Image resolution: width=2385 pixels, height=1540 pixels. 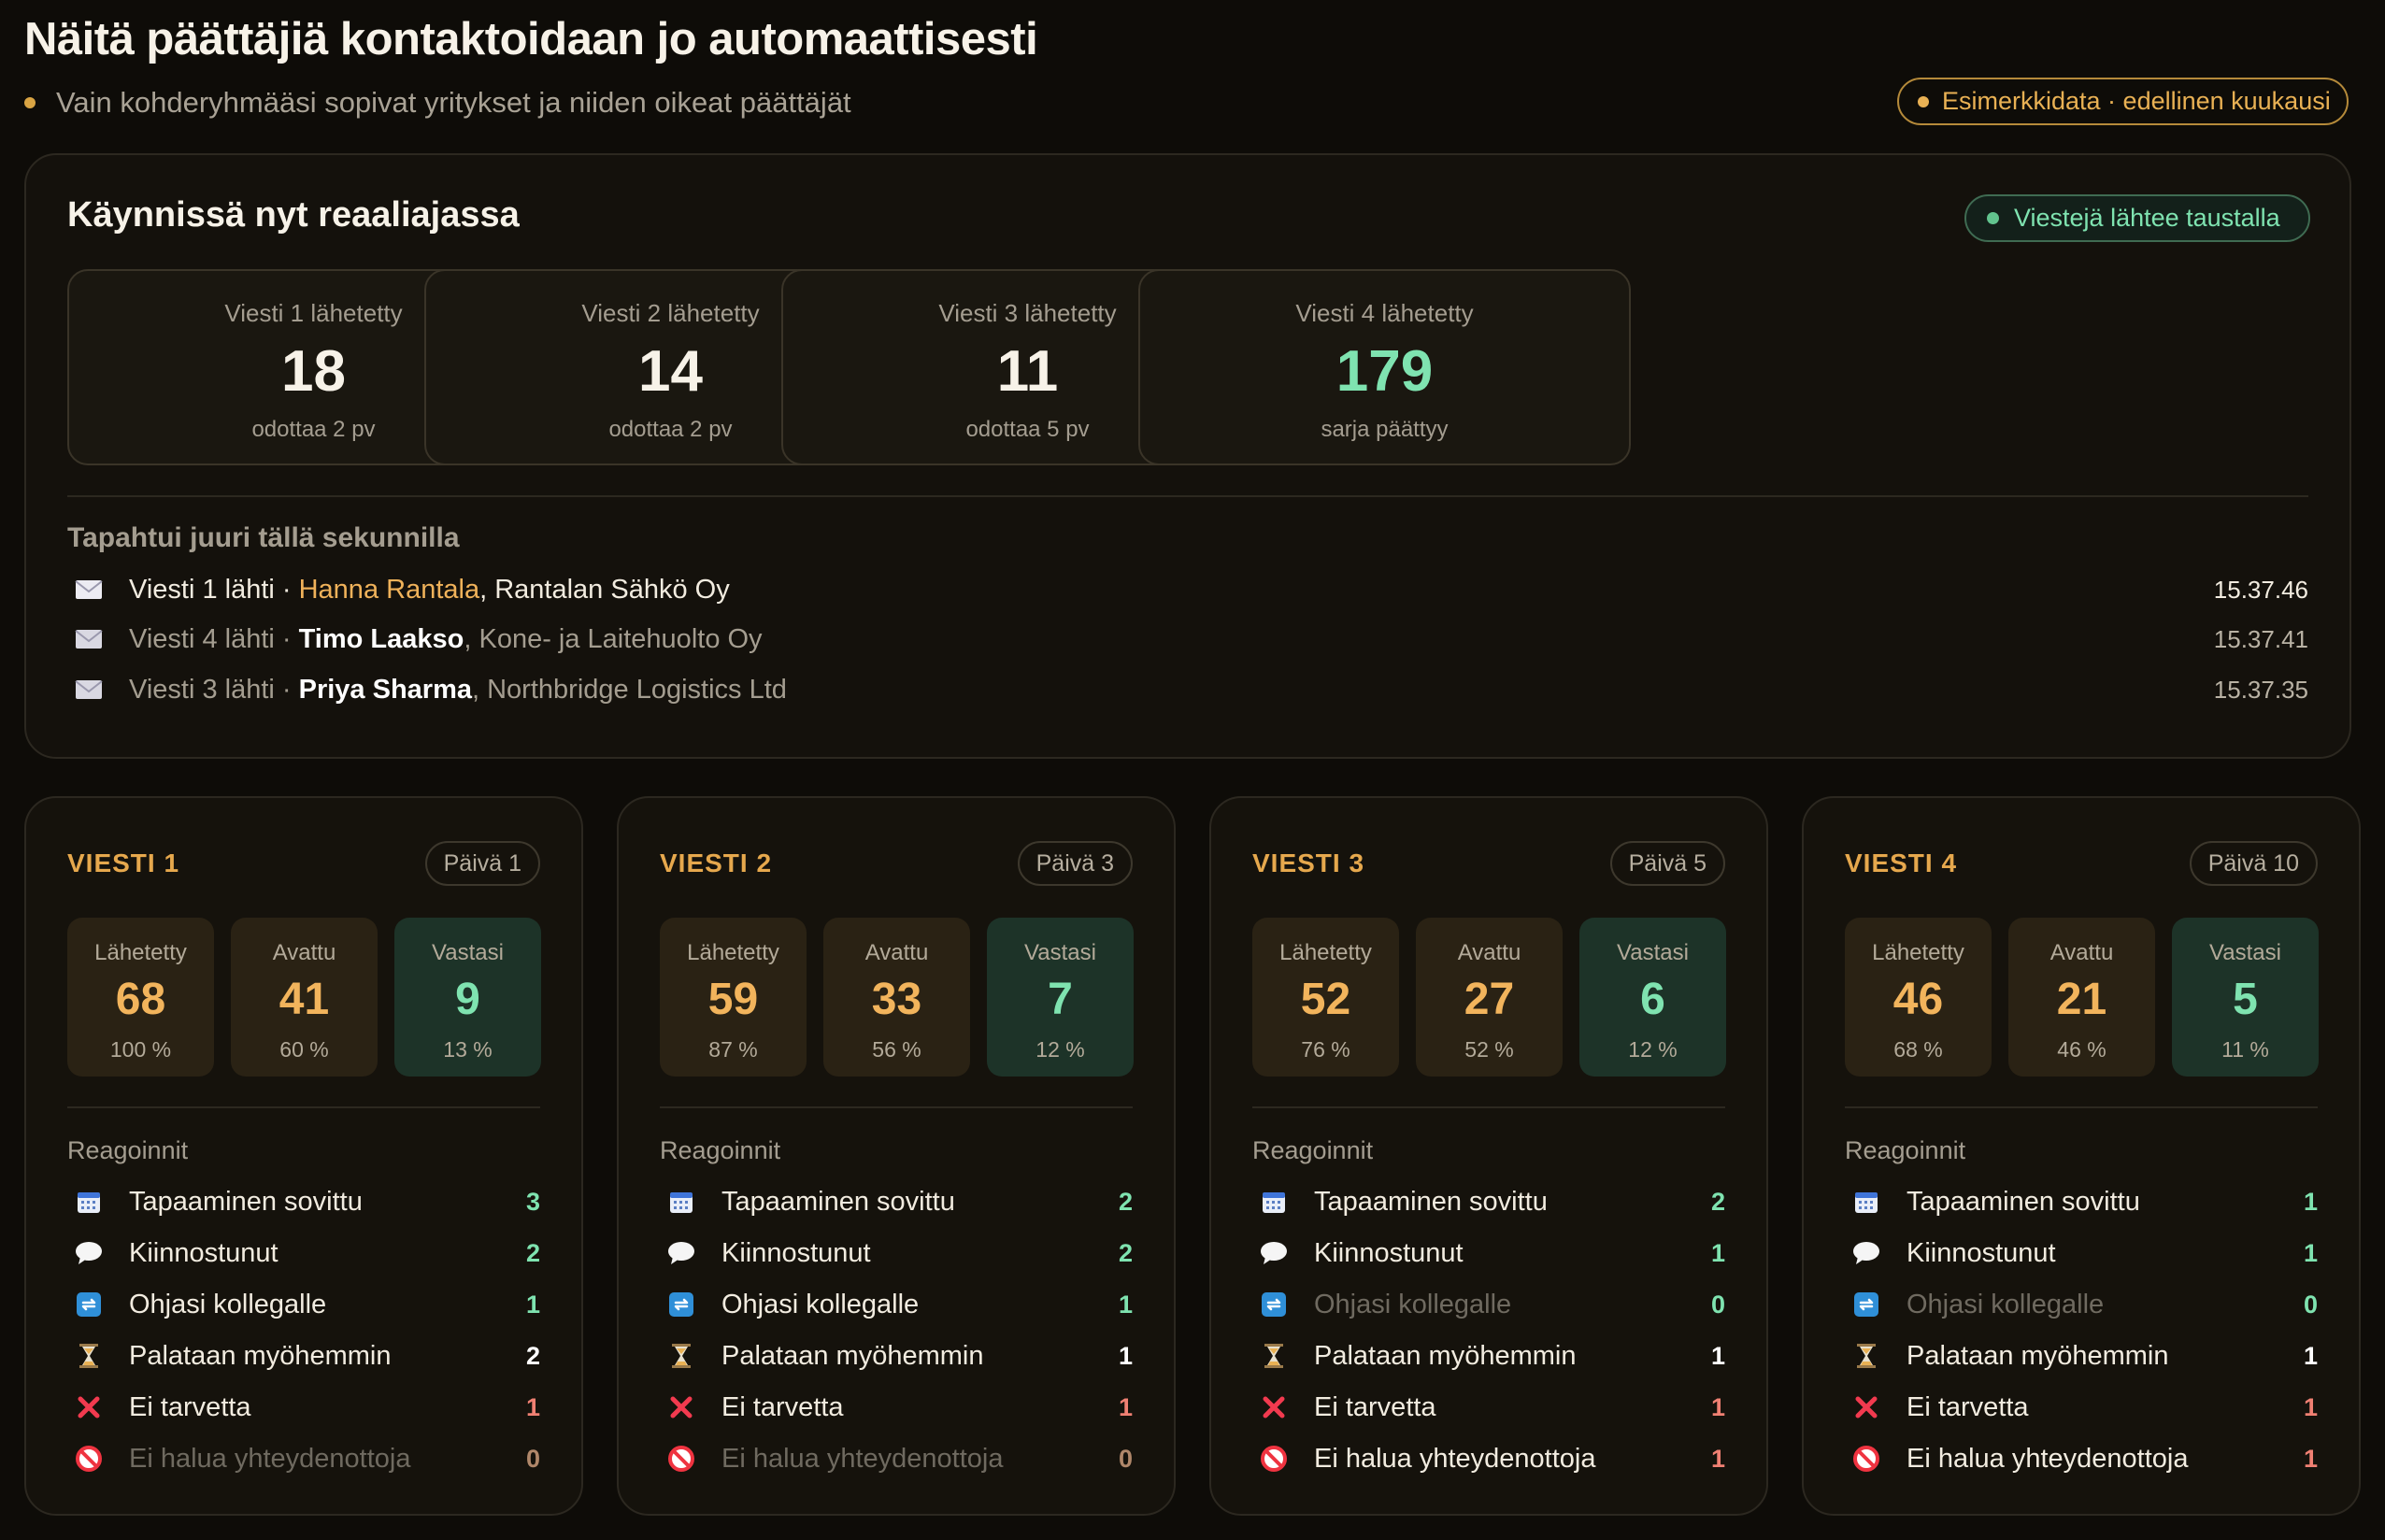 I want to click on events-title: Tapahtui juuri tällä sekunnilla, so click(x=263, y=537).